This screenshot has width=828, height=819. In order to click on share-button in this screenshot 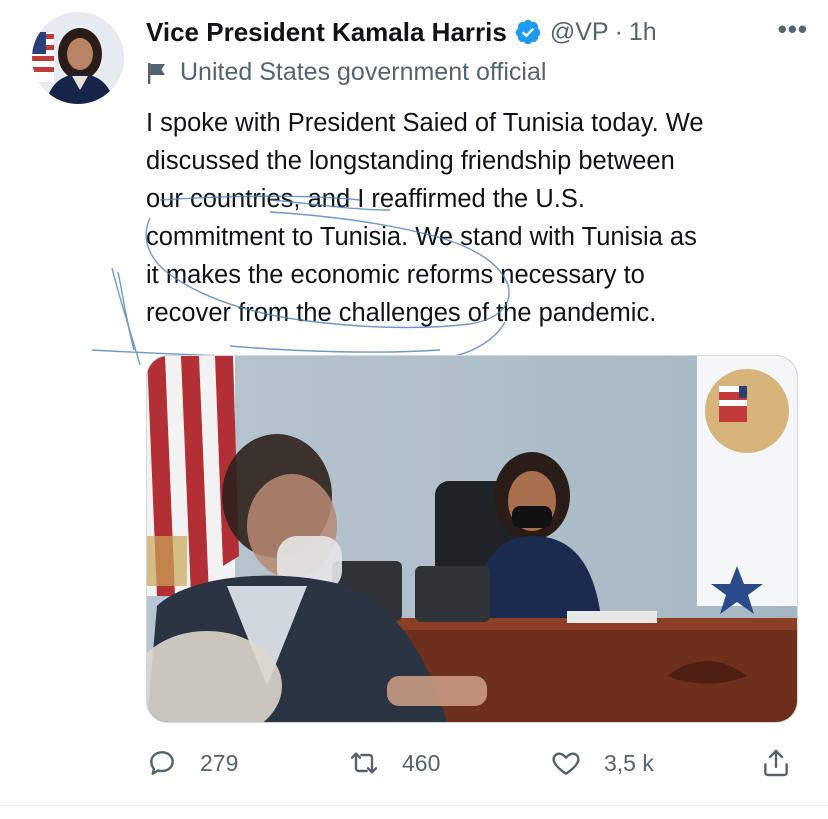, I will do `click(776, 763)`.